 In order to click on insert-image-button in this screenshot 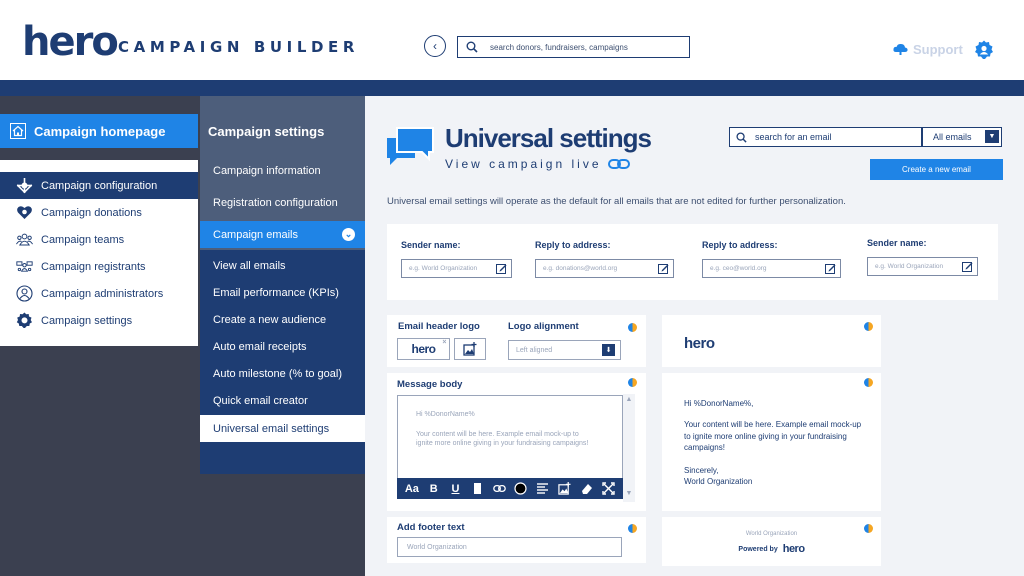, I will do `click(564, 489)`.